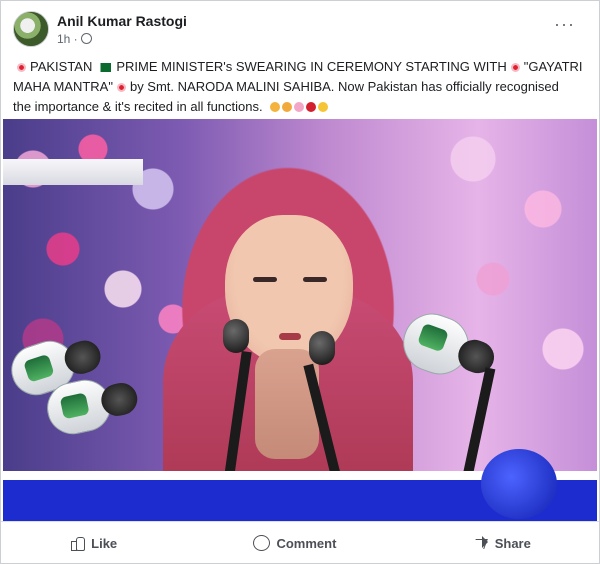  I want to click on shelf, so click(73, 172).